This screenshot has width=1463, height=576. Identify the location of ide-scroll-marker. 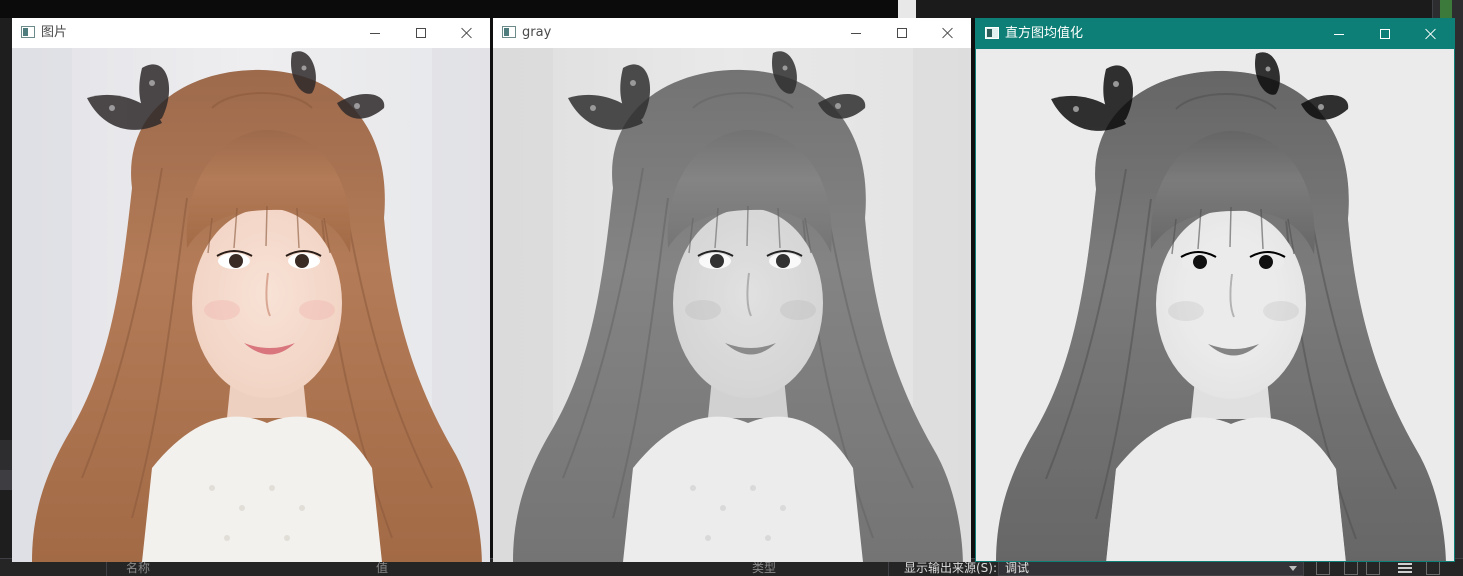
(1446, 10).